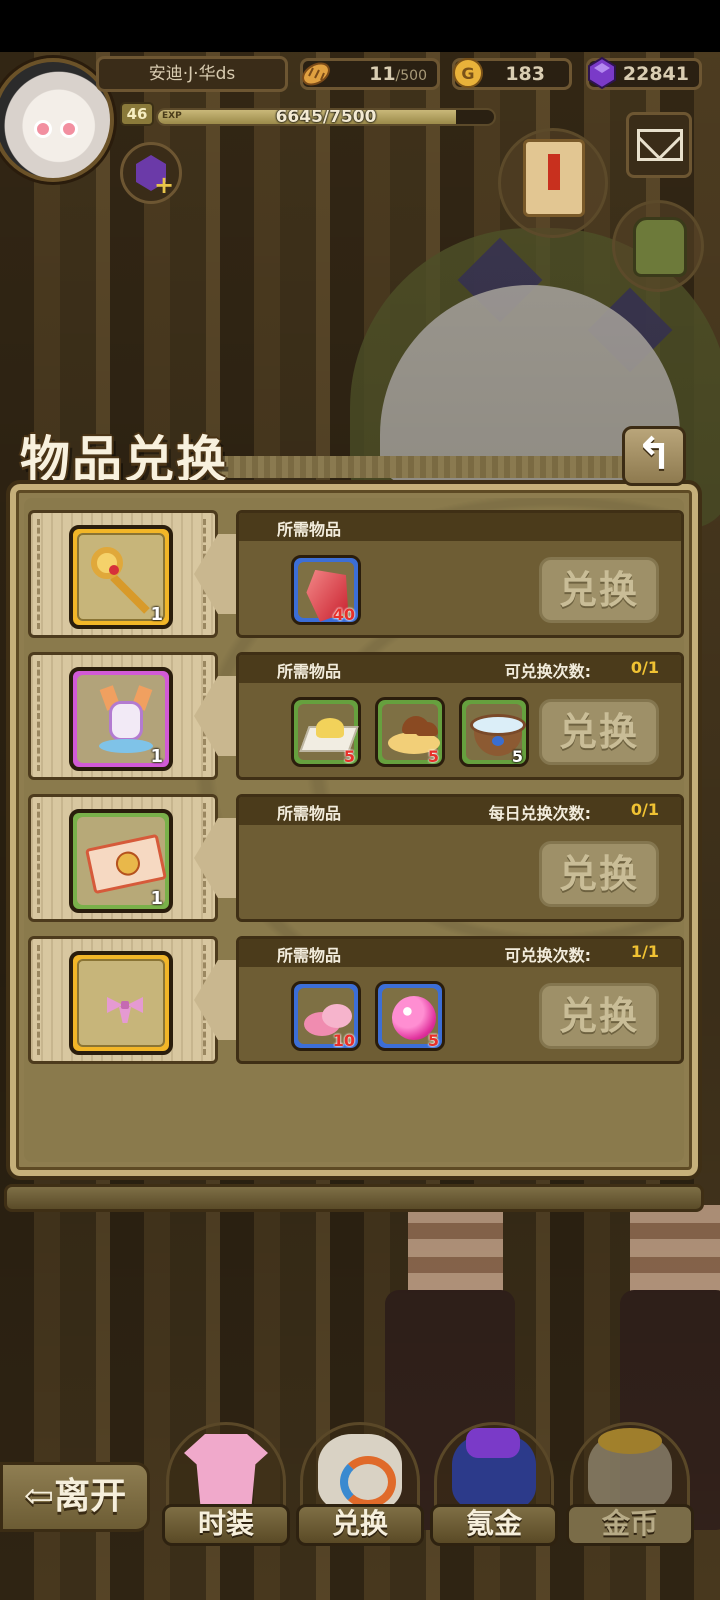  I want to click on exchange-row: 1 所需物品 可兑换次数: 0/1 5 5 5 兑换, so click(356, 716).